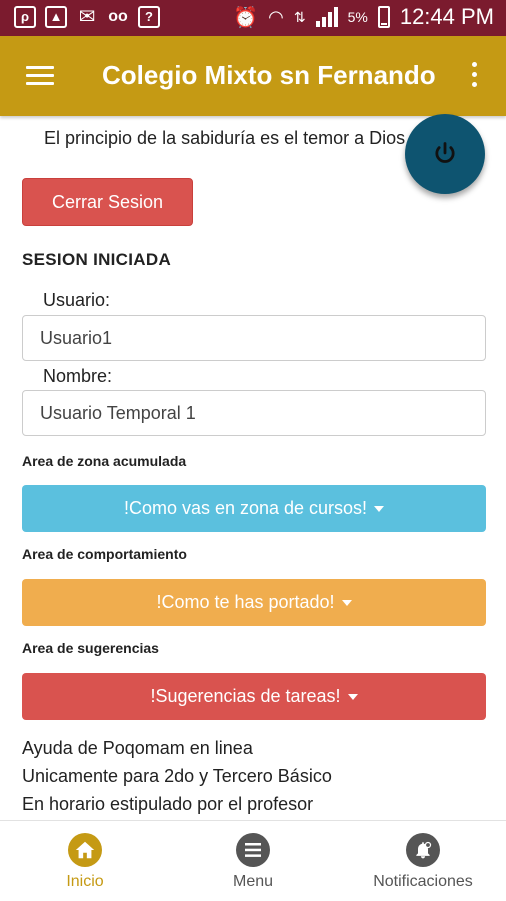  I want to click on power-icon, so click(445, 152).